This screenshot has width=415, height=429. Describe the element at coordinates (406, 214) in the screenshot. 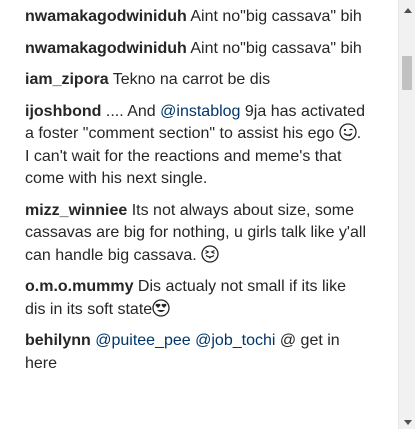

I see `vertical-scrollbar` at that location.